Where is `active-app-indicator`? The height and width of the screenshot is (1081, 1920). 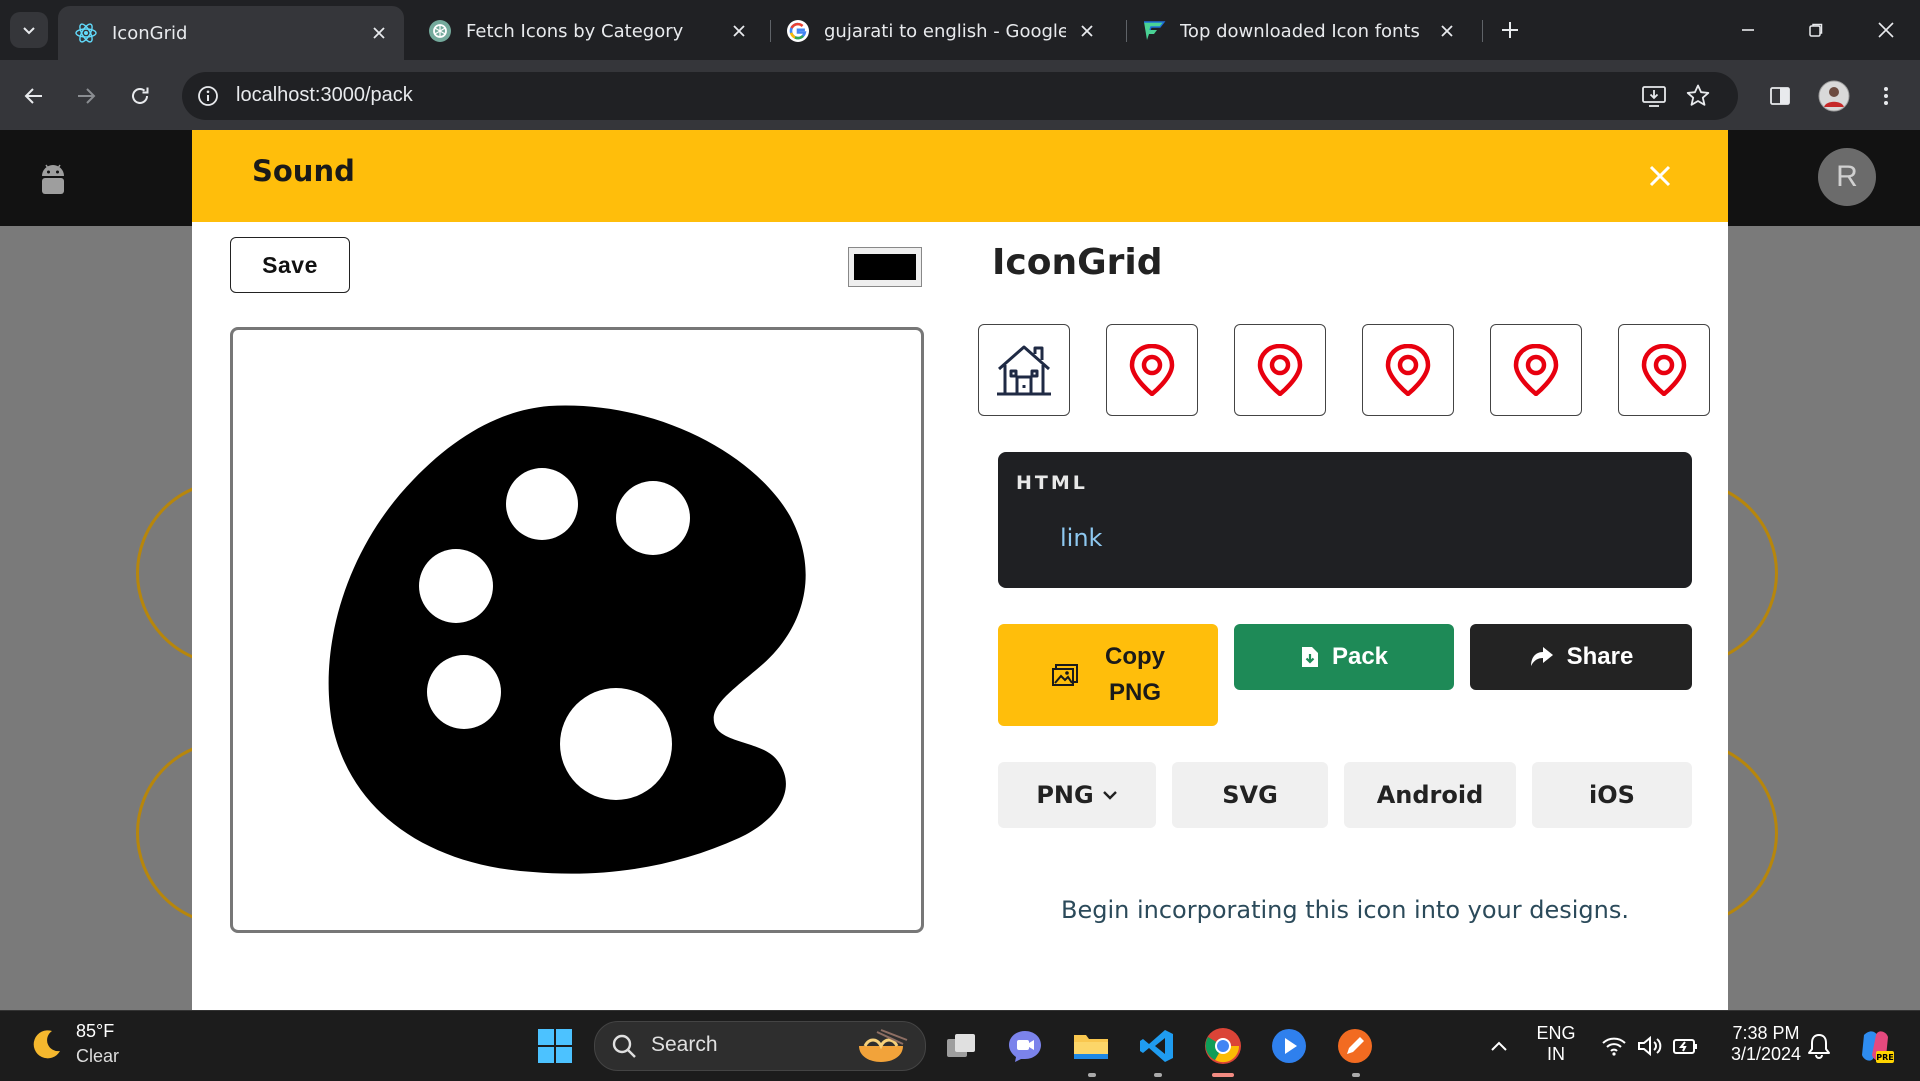
active-app-indicator is located at coordinates (1223, 1075).